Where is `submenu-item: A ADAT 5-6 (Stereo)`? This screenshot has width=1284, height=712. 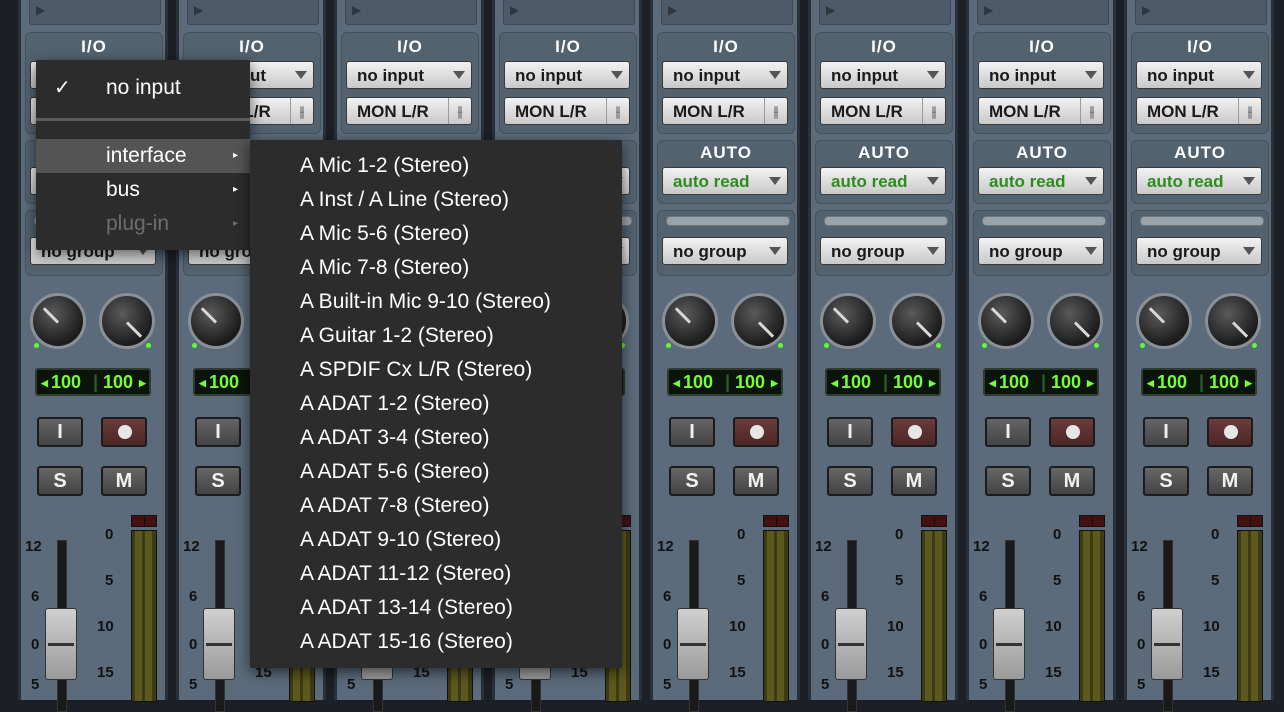
submenu-item: A ADAT 5-6 (Stereo) is located at coordinates (394, 472).